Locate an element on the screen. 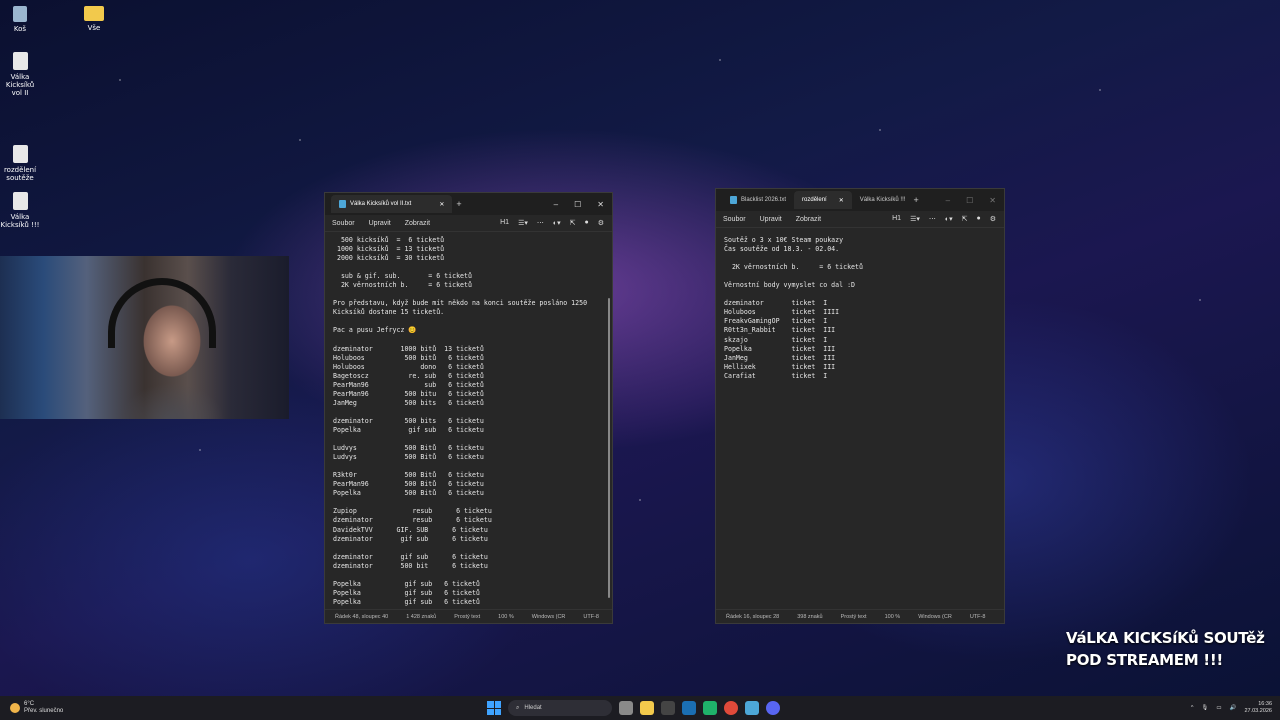 This screenshot has width=1280, height=720. text-line: Holuboos ticket IIII is located at coordinates (782, 312).